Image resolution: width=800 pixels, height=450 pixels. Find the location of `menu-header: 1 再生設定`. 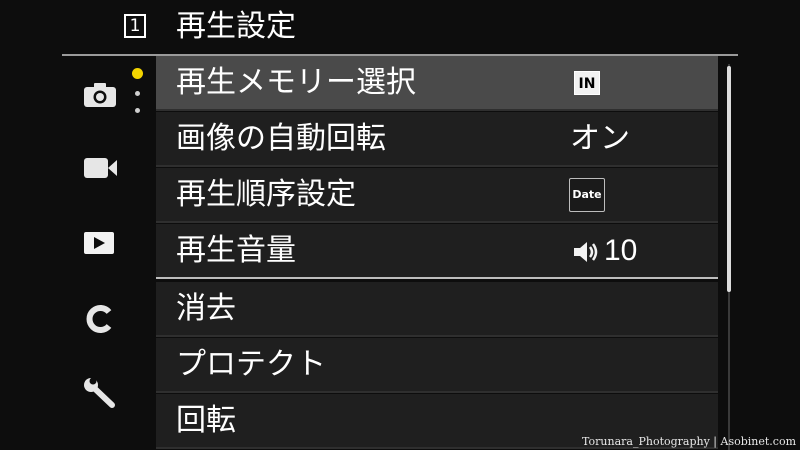

menu-header: 1 再生設定 is located at coordinates (400, 28).